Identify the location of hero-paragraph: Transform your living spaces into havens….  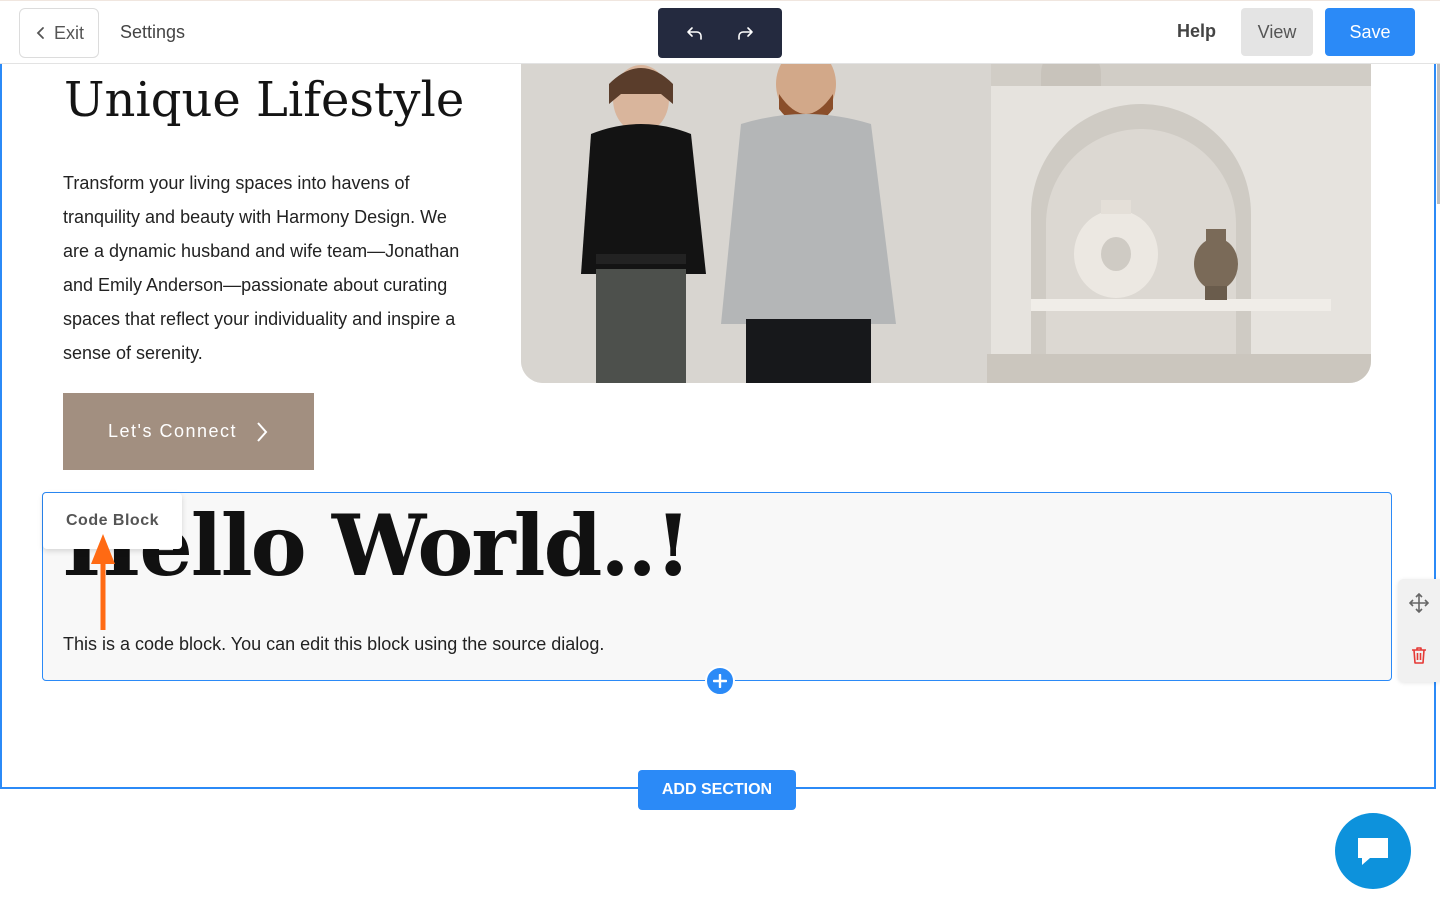
(263, 268).